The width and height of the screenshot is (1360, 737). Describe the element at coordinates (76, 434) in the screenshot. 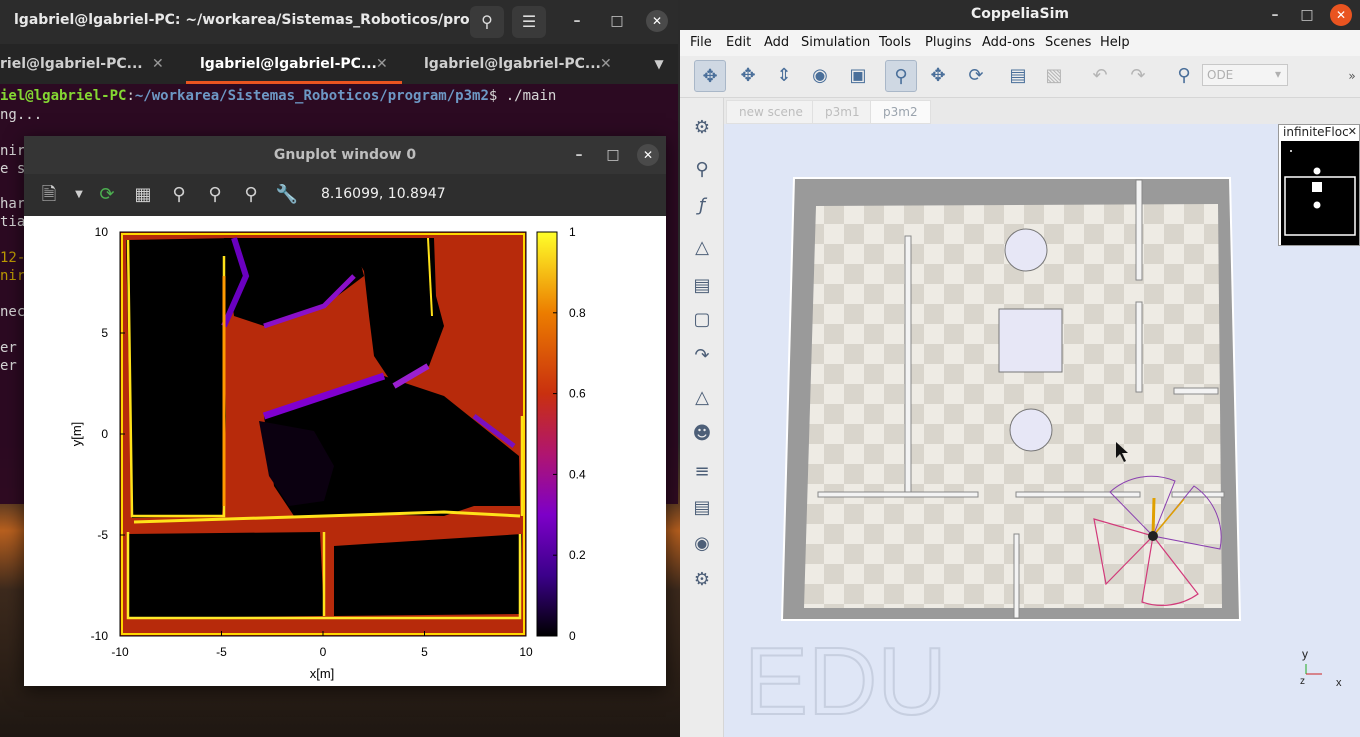

I see `y-axis-label: y[m]` at that location.